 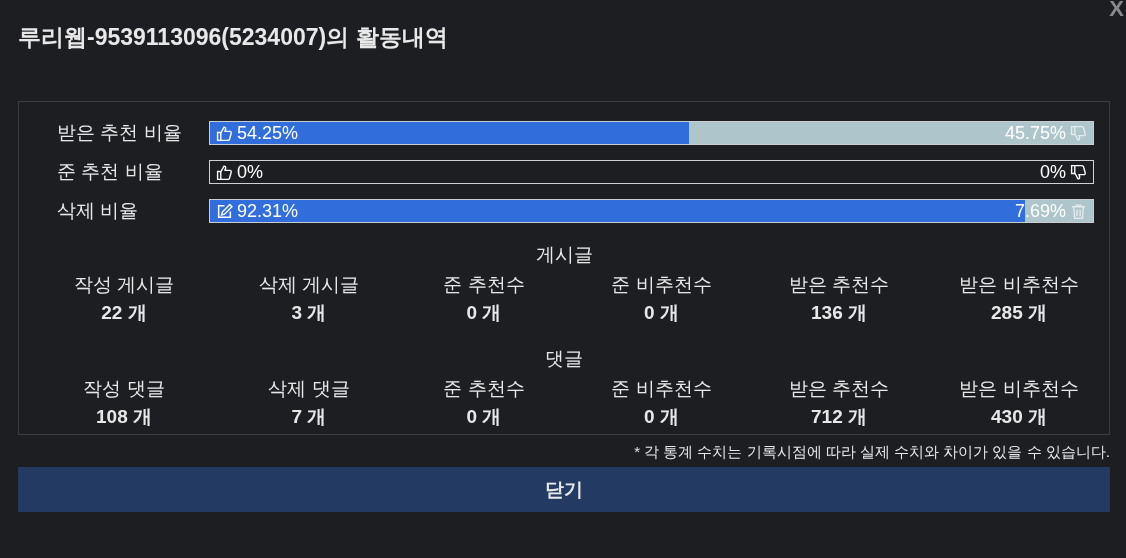 What do you see at coordinates (1019, 417) in the screenshot?
I see `stat-value: 430 개` at bounding box center [1019, 417].